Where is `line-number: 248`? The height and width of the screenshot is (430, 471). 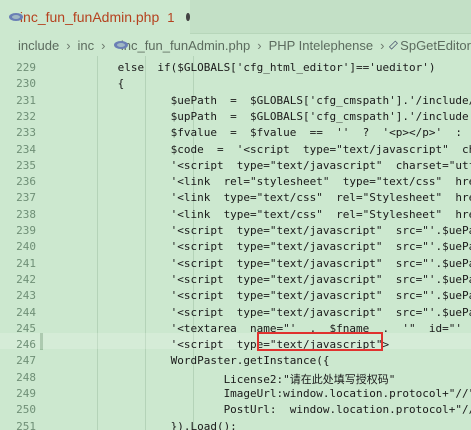
line-number: 248 is located at coordinates (26, 377).